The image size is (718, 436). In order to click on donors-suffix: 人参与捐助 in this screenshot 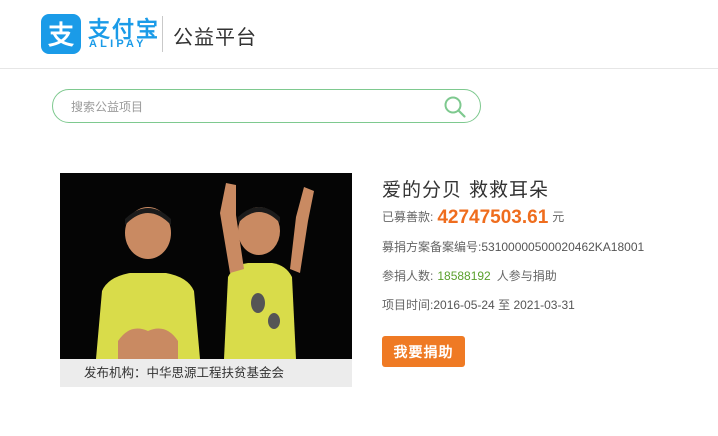, I will do `click(526, 276)`.